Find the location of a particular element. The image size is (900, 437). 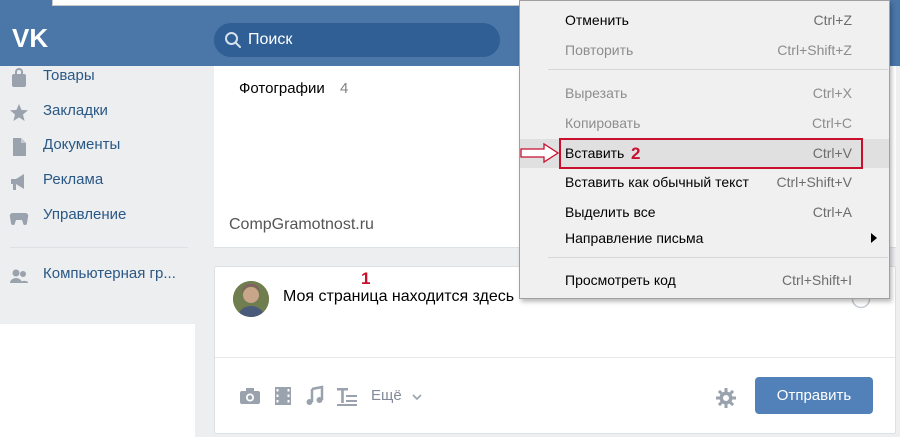

browser-address-bar is located at coordinates (287, 3).